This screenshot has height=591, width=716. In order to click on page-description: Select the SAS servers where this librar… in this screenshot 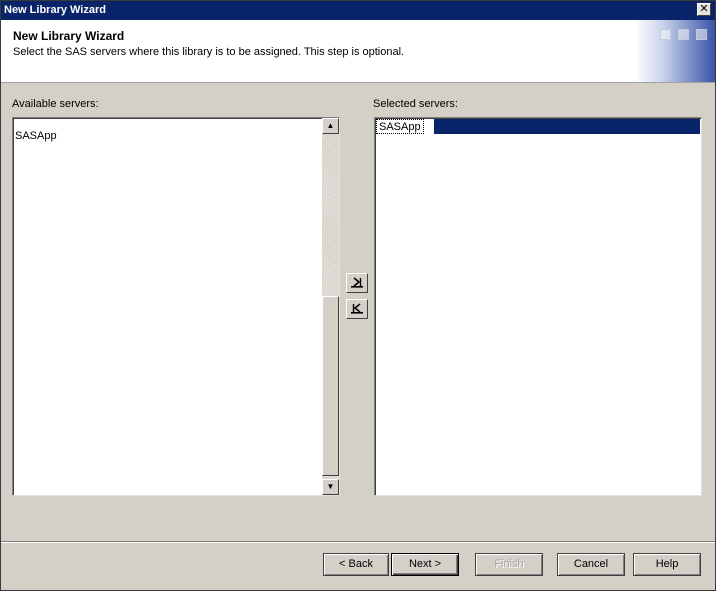, I will do `click(209, 52)`.